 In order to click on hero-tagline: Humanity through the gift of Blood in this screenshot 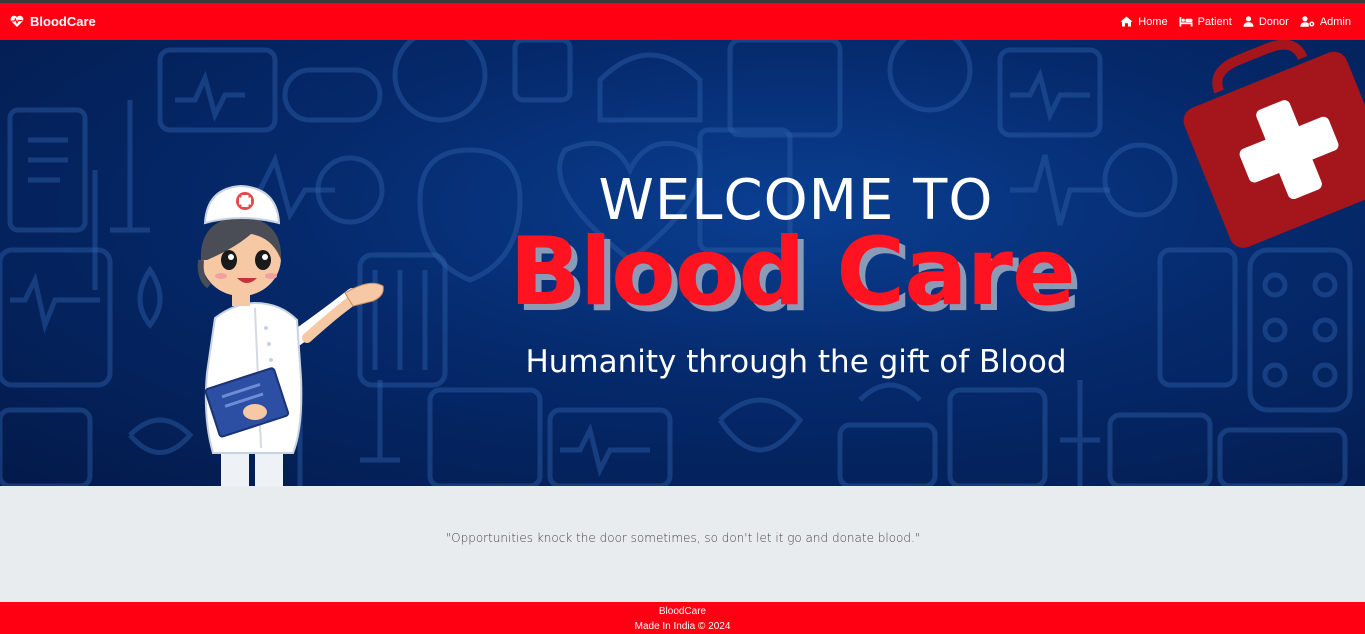, I will do `click(796, 362)`.